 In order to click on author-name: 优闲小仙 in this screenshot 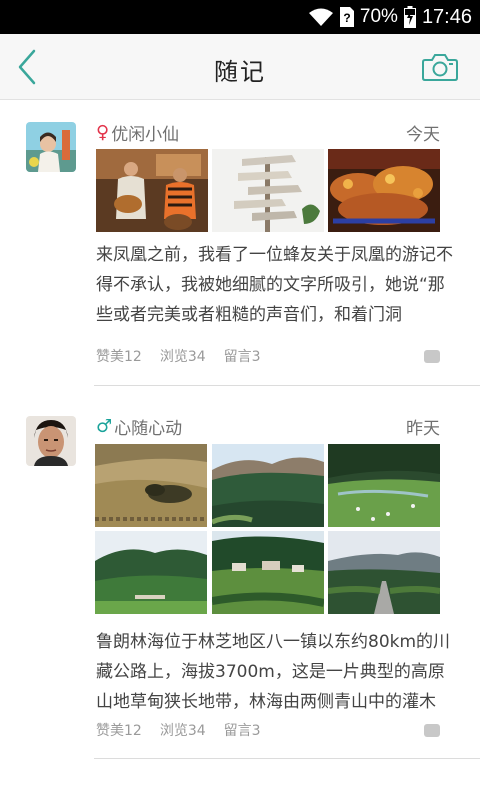, I will do `click(145, 135)`.